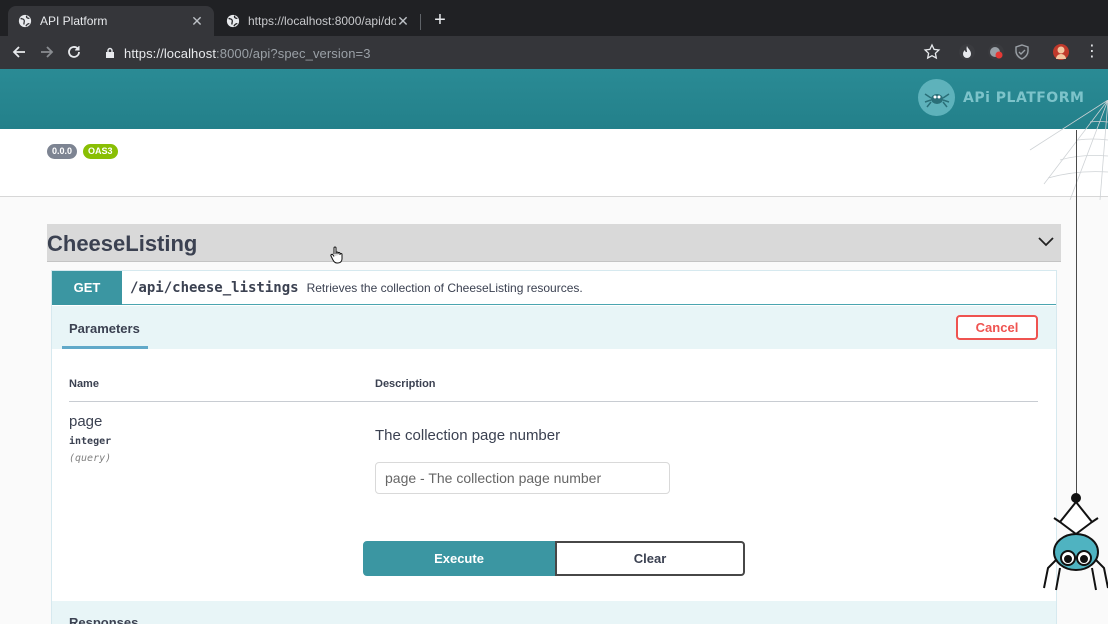 This screenshot has height=624, width=1108. I want to click on operation-path: /api/cheese_listings, so click(214, 287).